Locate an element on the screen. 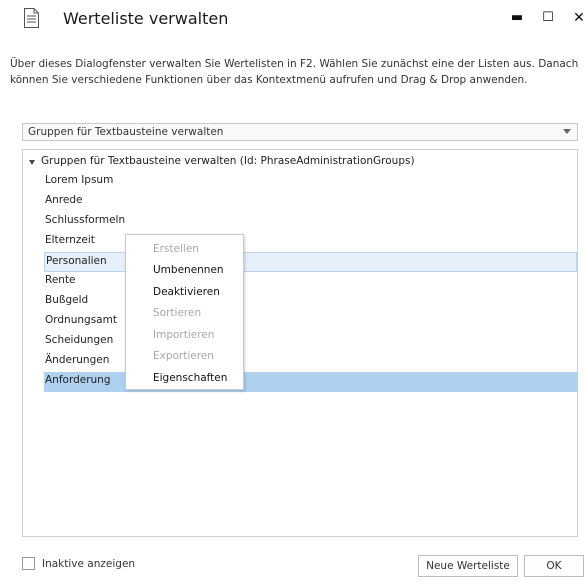  menu-item-umbenennen: Umbenennen is located at coordinates (188, 270).